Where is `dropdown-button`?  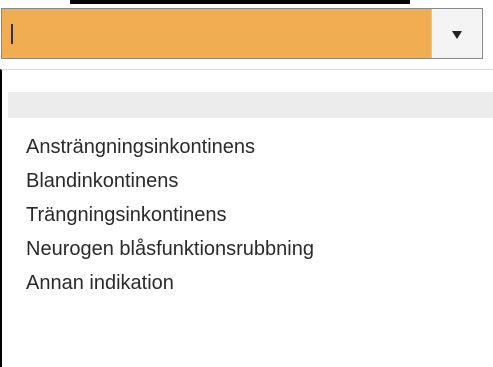
dropdown-button is located at coordinates (457, 33).